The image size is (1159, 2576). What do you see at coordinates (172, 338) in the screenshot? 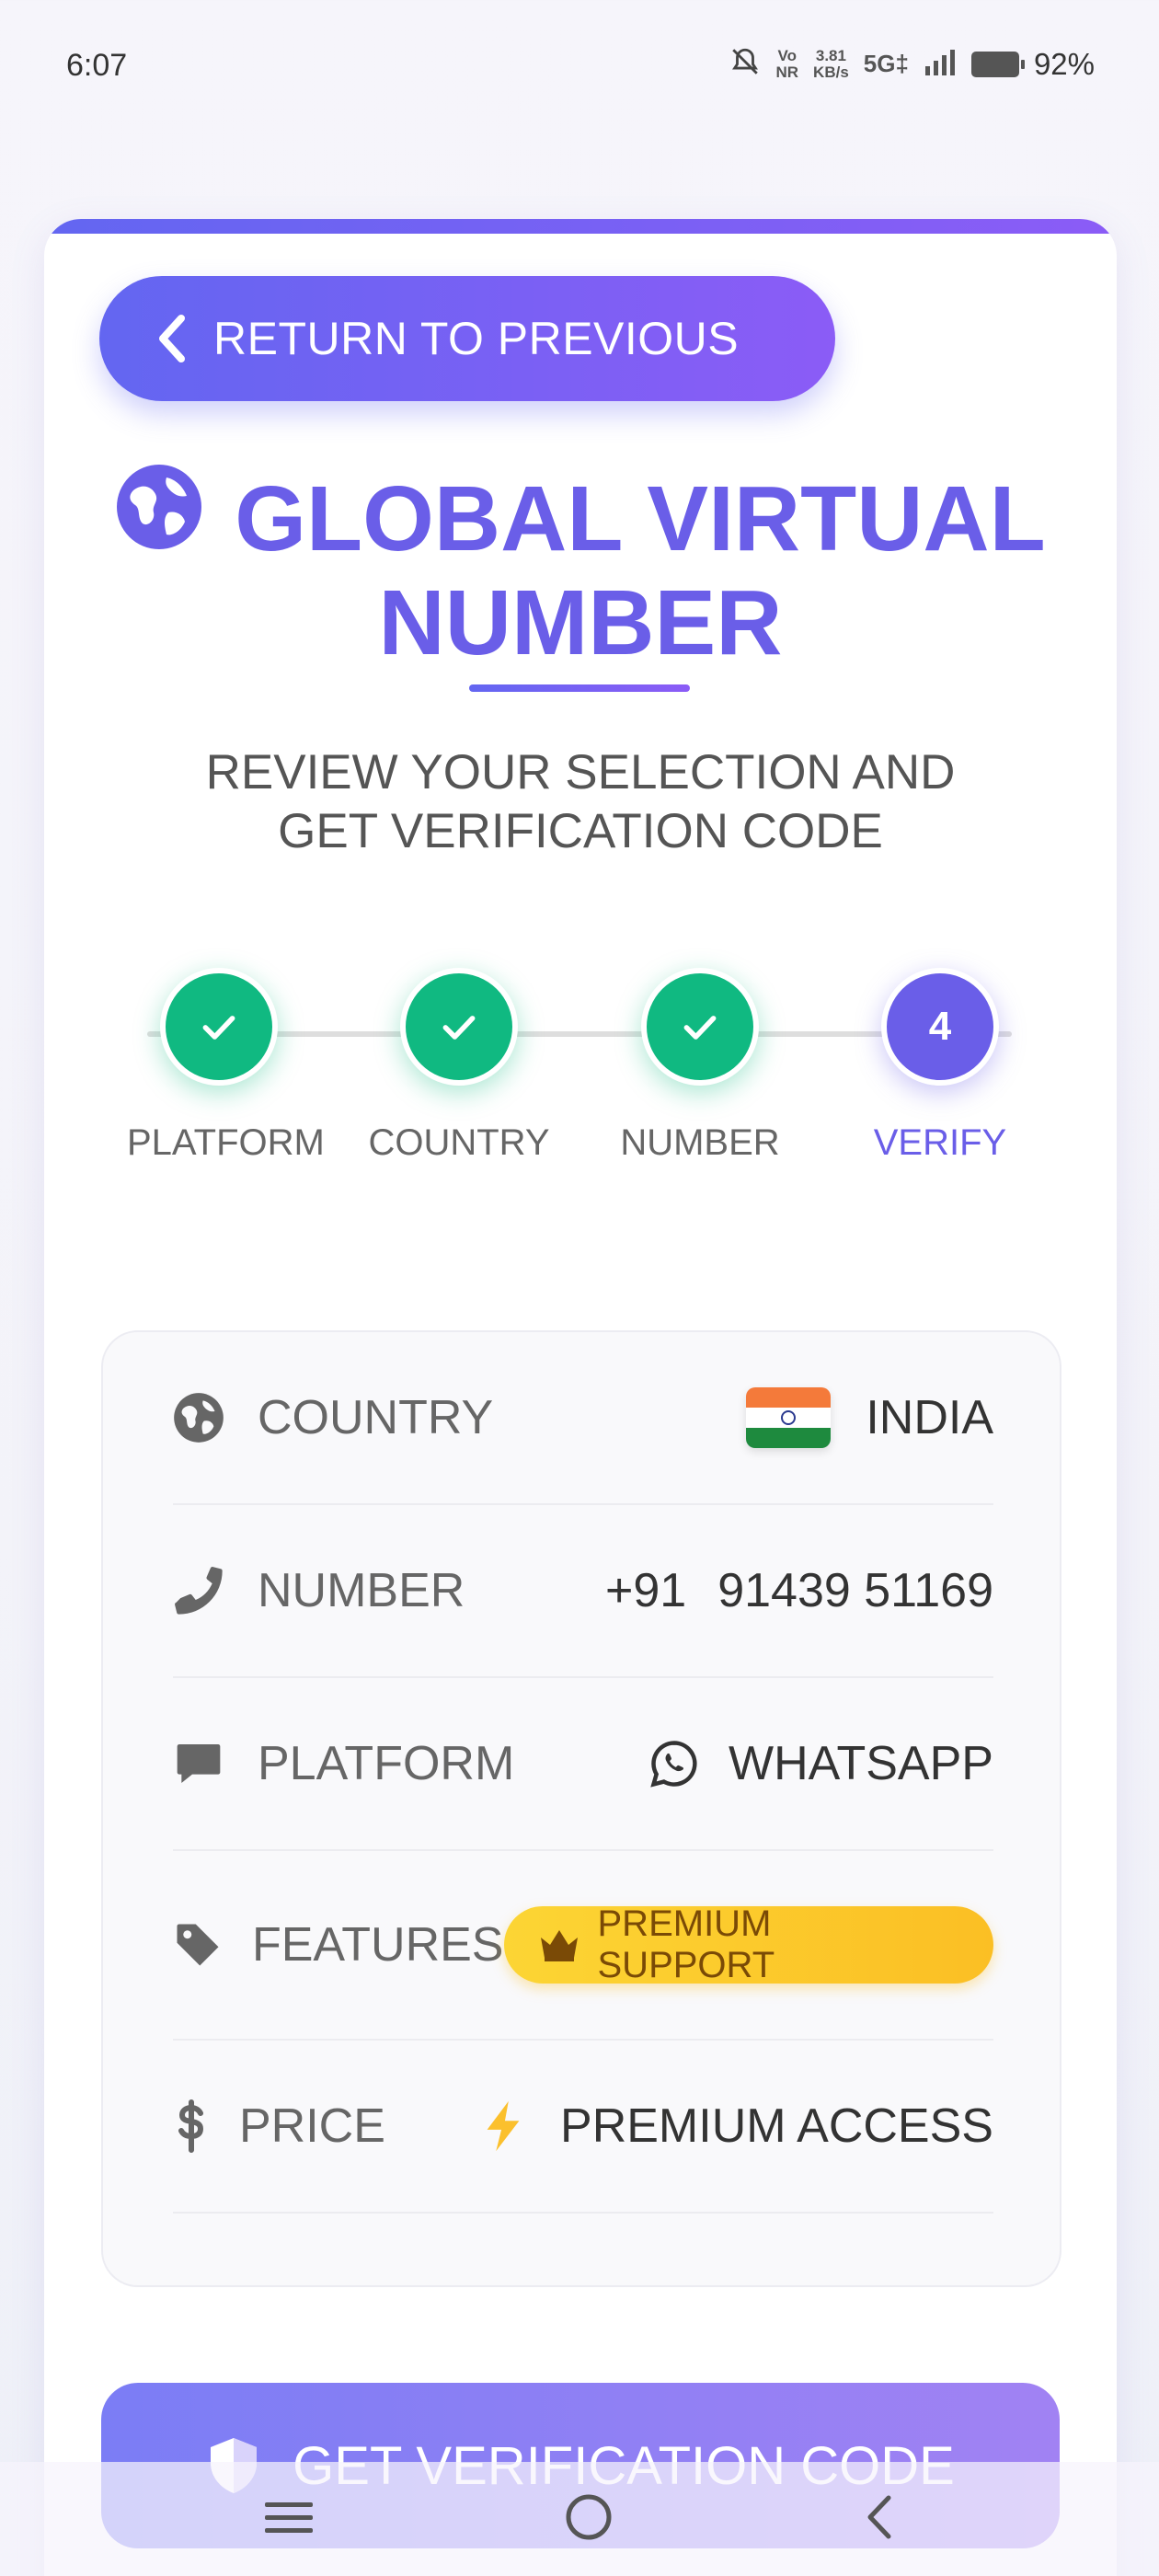
I see `chevron-left-icon` at bounding box center [172, 338].